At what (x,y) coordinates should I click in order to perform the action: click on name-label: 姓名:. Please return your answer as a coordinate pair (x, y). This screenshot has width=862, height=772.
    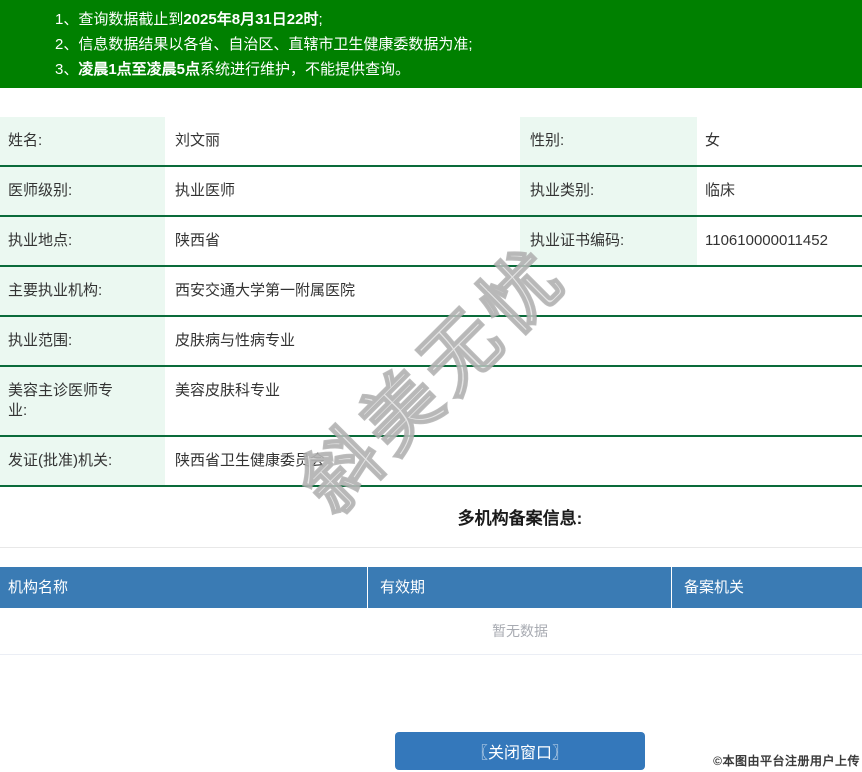
    Looking at the image, I should click on (82, 141).